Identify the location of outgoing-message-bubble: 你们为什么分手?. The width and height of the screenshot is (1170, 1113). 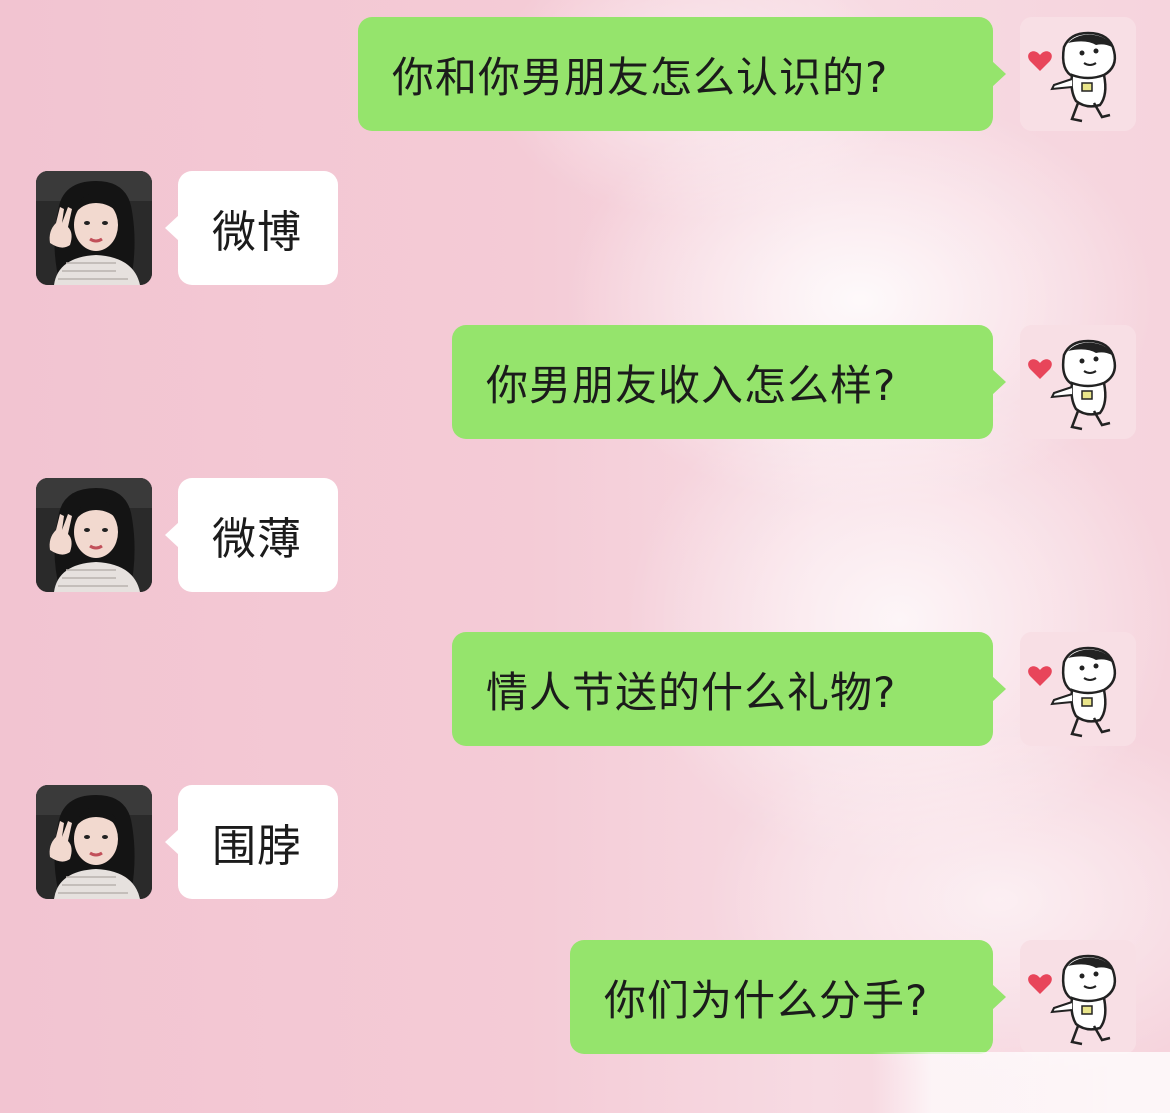
(788, 997).